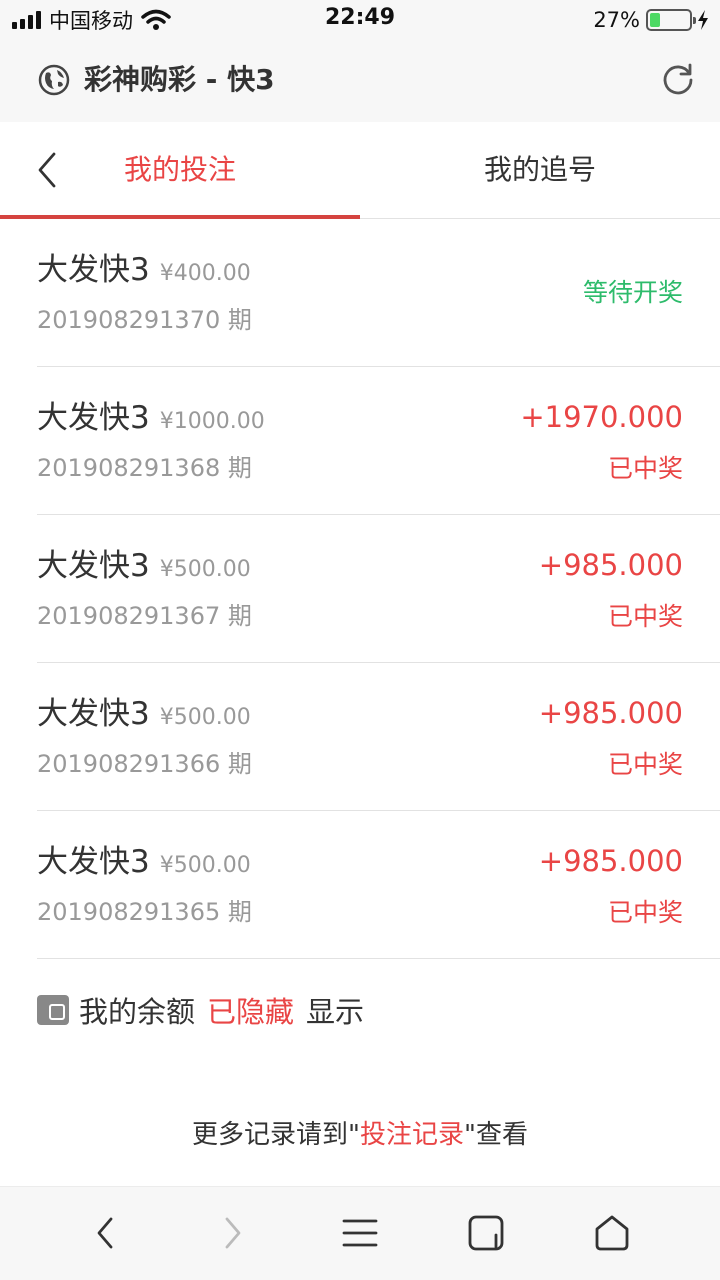 This screenshot has width=720, height=1280. I want to click on tab-my-chase: 我的追号, so click(540, 170).